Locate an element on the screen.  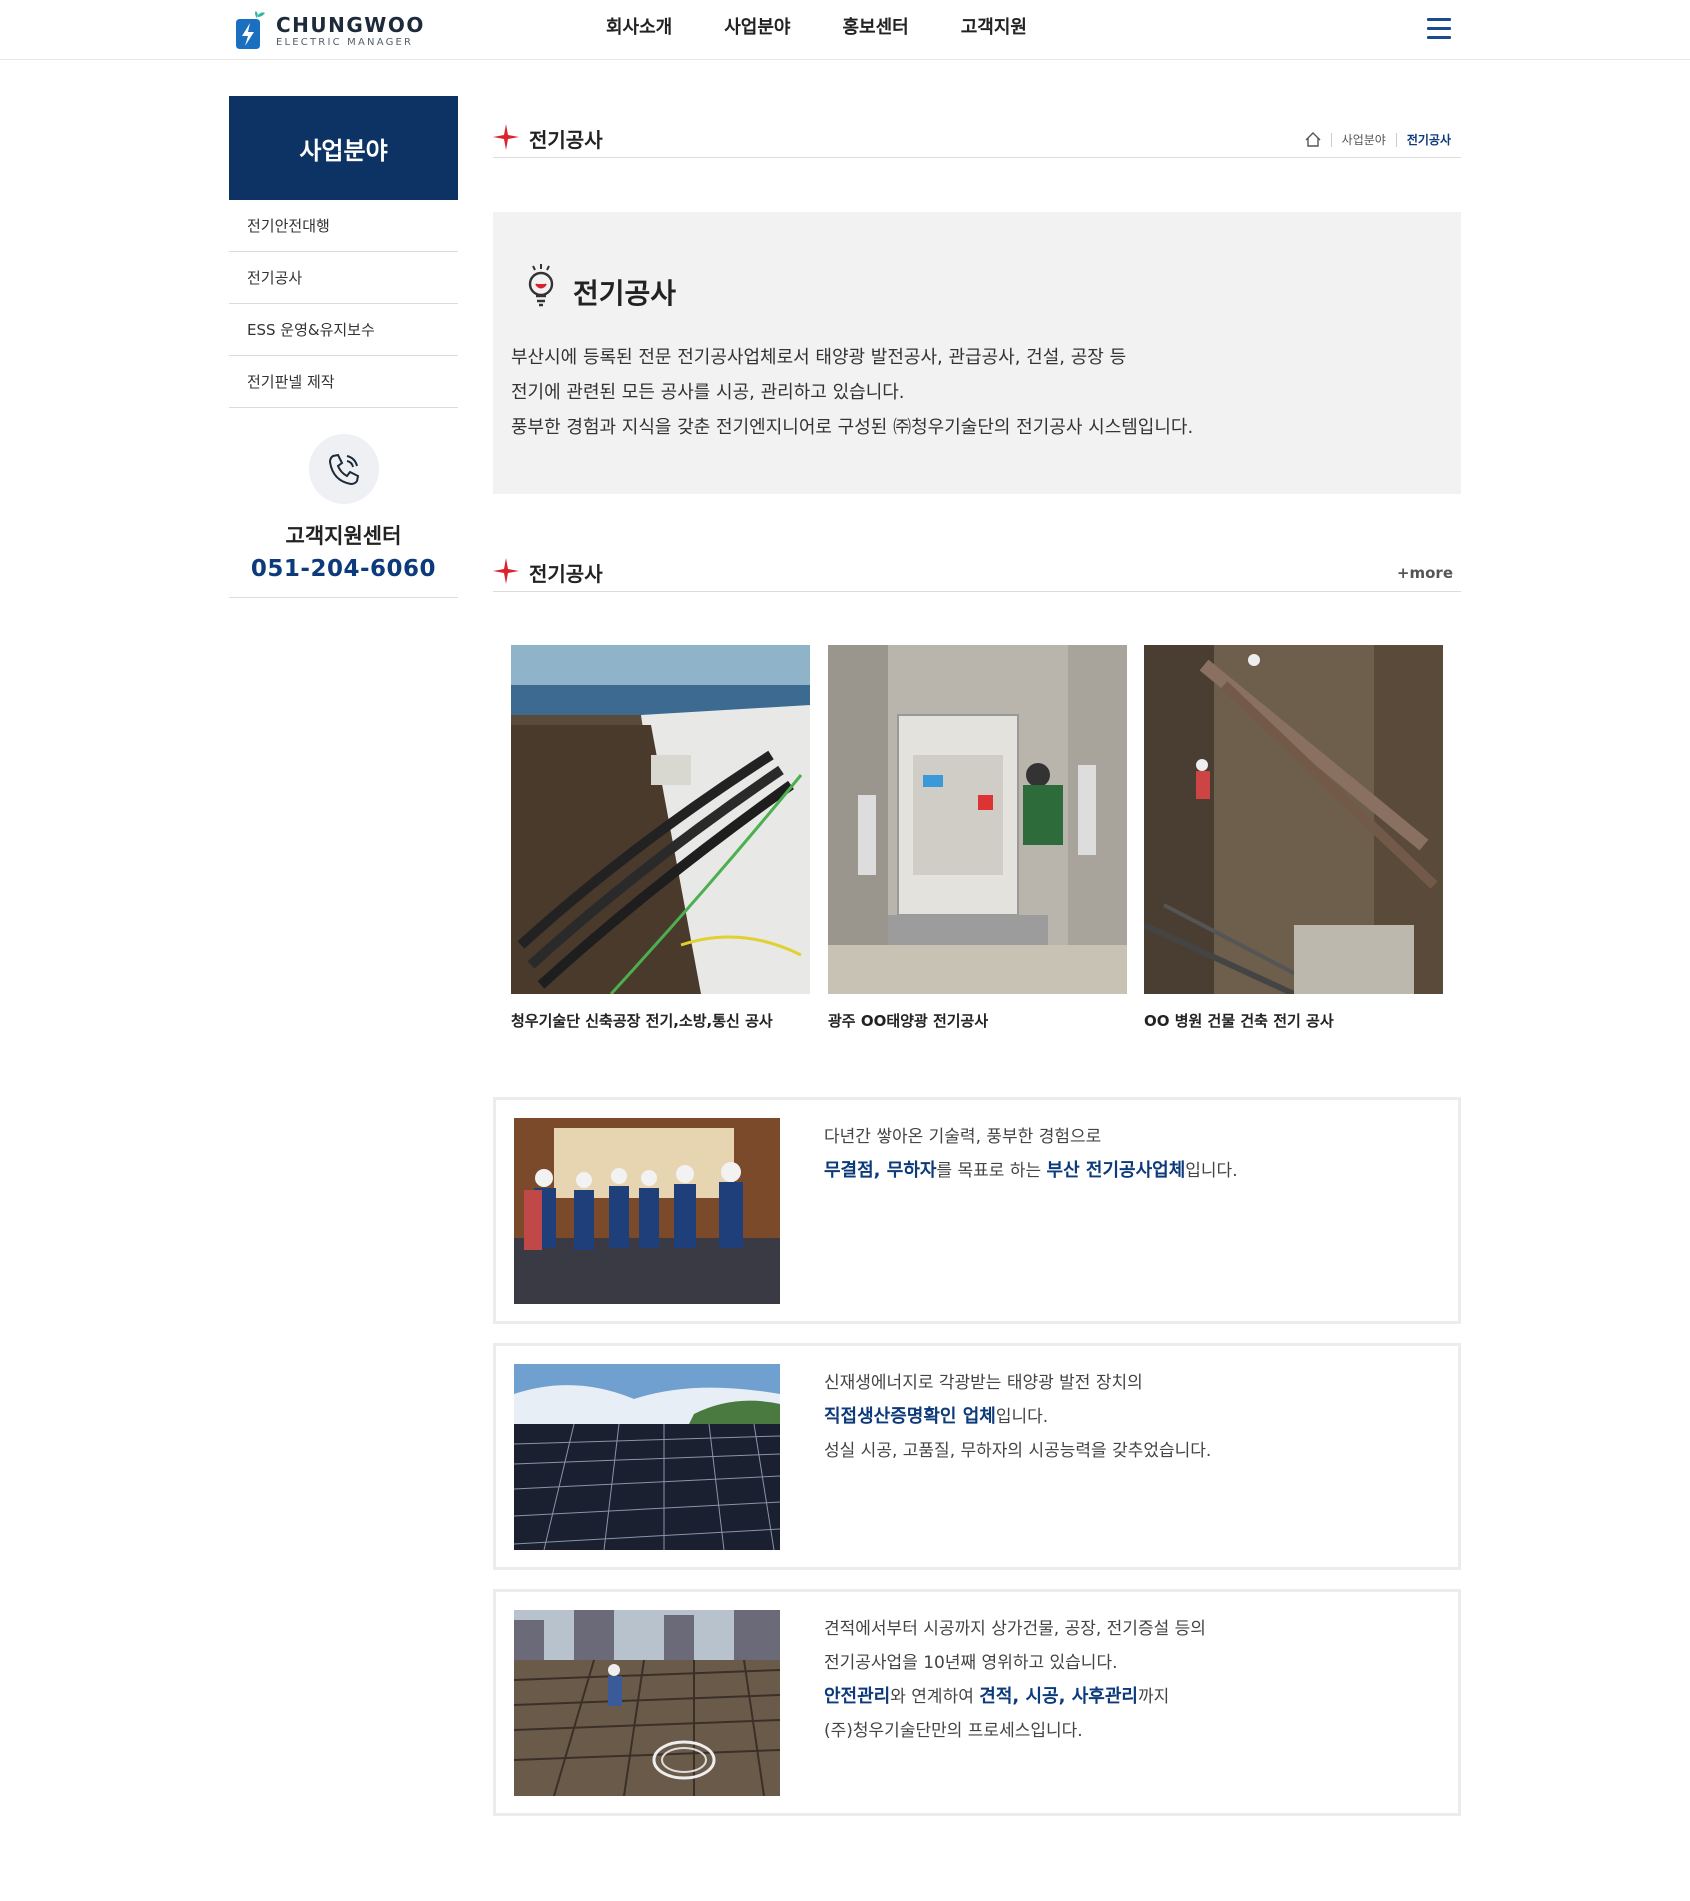
feature-line: 안전관리와 연계하여 견적, 시공, 사후관리까지 is located at coordinates (1015, 1697).